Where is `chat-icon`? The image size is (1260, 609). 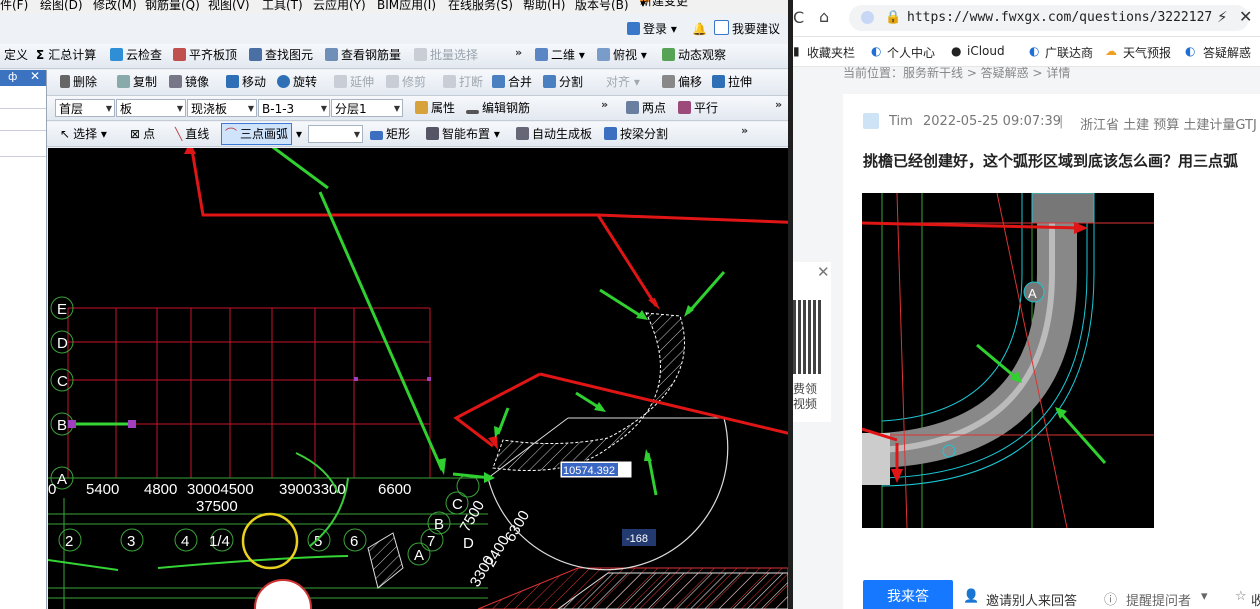
chat-icon is located at coordinates (721, 27).